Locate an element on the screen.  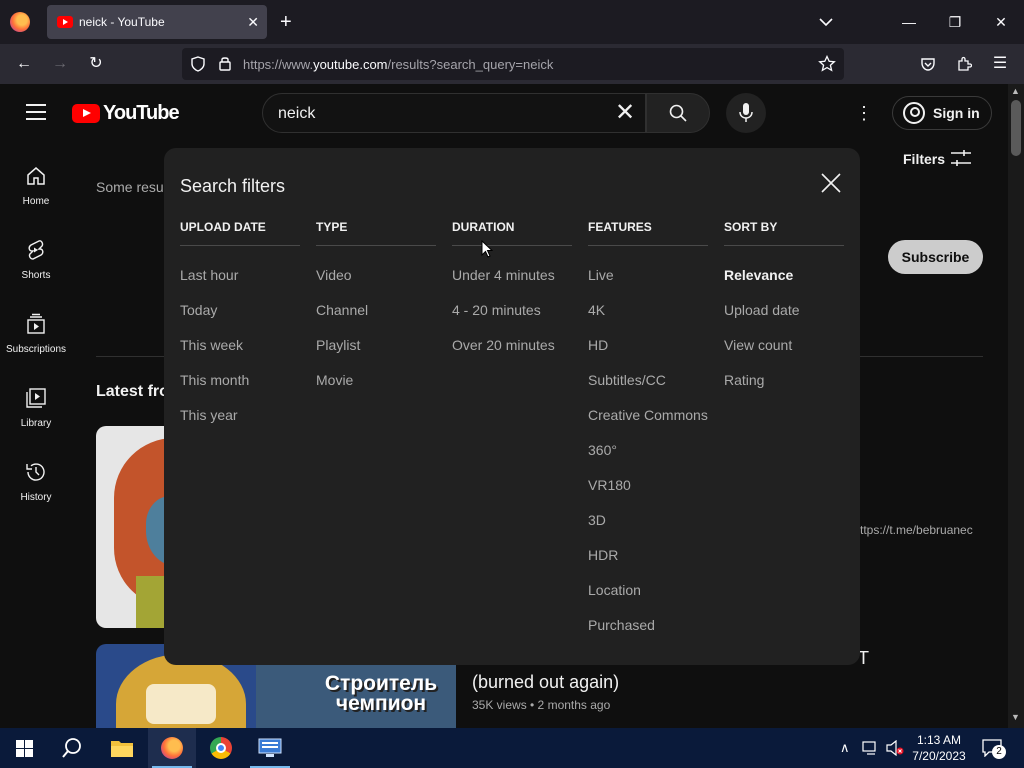
sign-in-button: Sign in is located at coordinates (942, 113).